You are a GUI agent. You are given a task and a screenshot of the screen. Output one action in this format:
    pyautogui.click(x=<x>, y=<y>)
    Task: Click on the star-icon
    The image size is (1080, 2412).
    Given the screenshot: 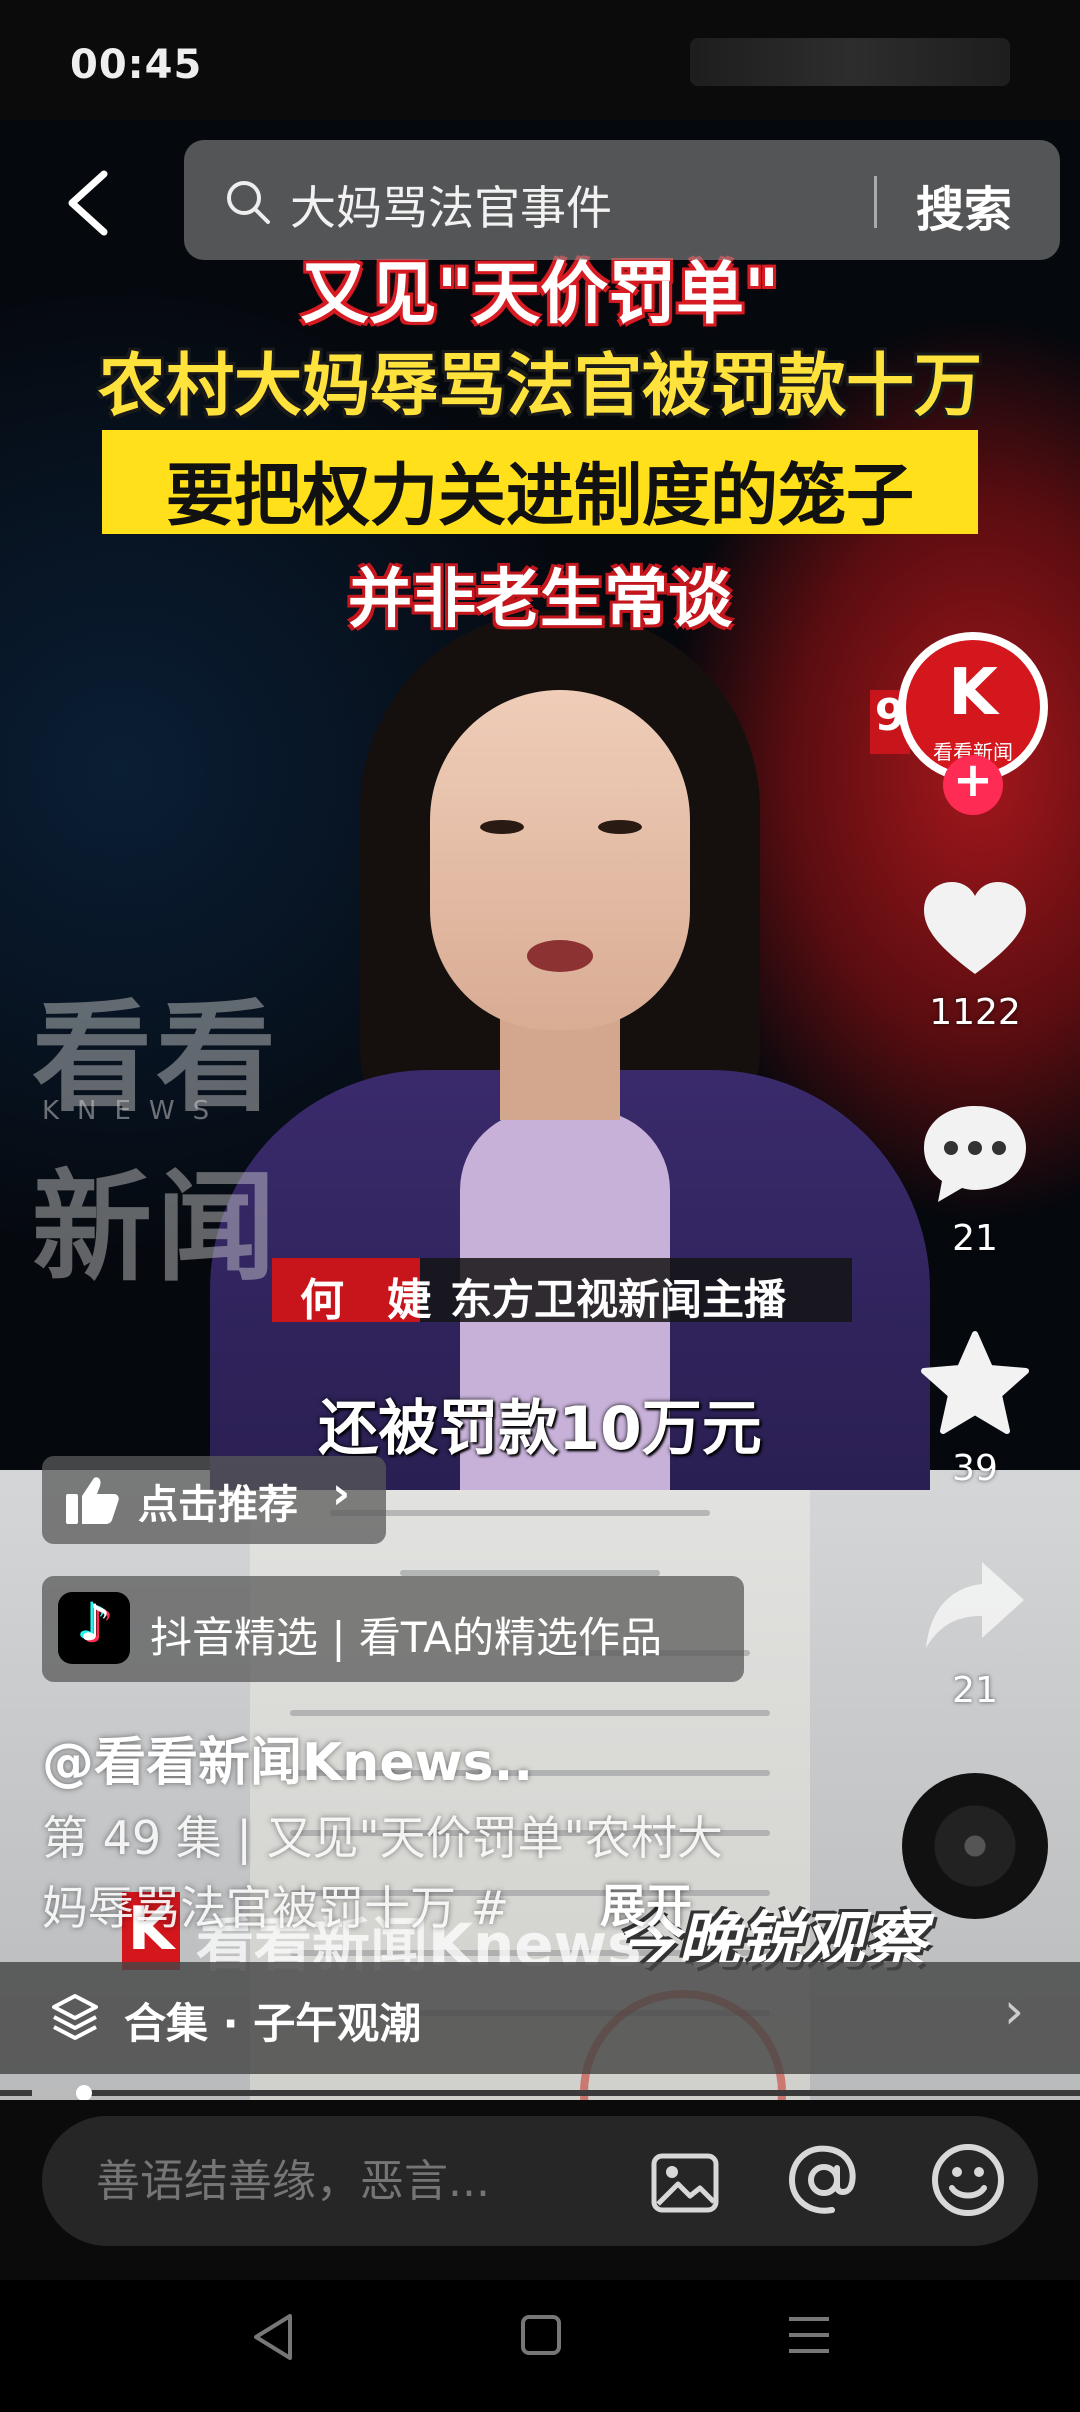 What is the action you would take?
    pyautogui.click(x=975, y=1385)
    